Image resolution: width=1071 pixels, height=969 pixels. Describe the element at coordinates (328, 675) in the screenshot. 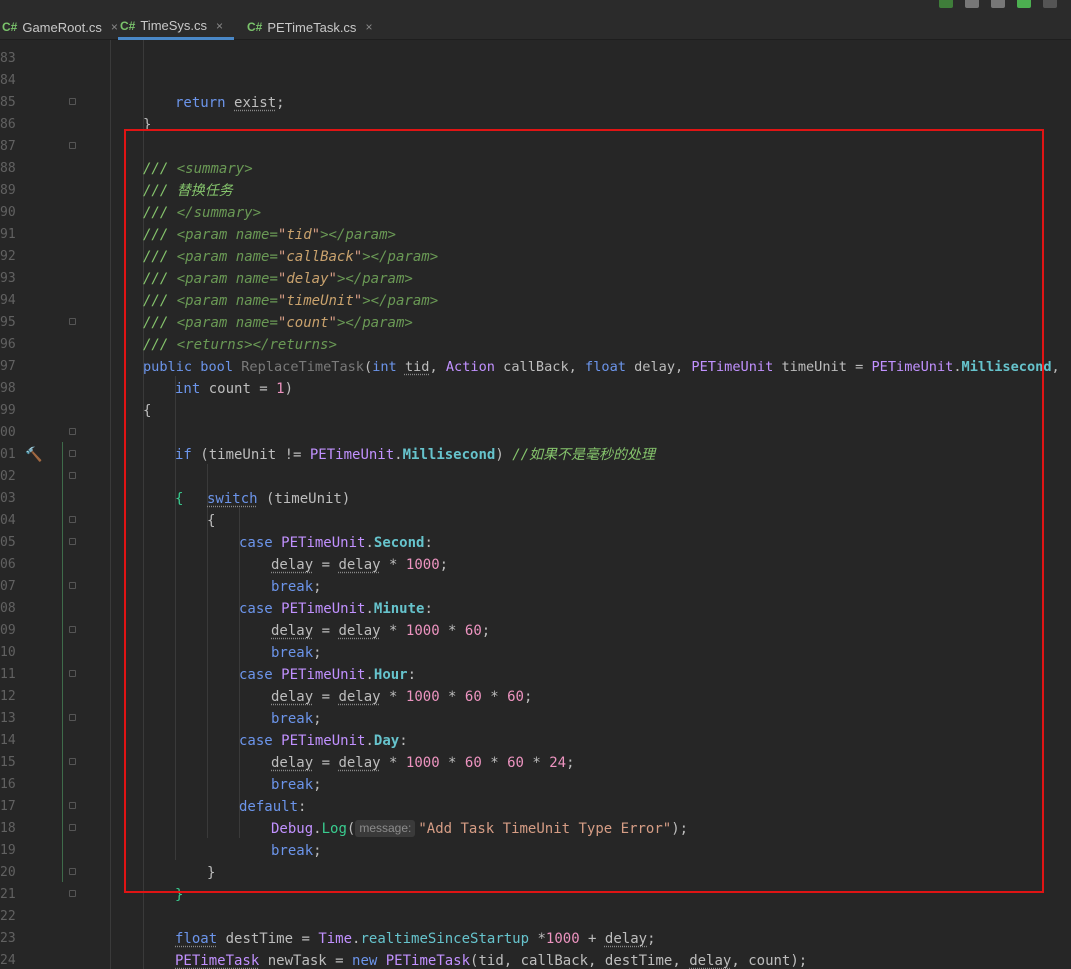

I see `code-line: case PETimeUnit.Hour:` at that location.